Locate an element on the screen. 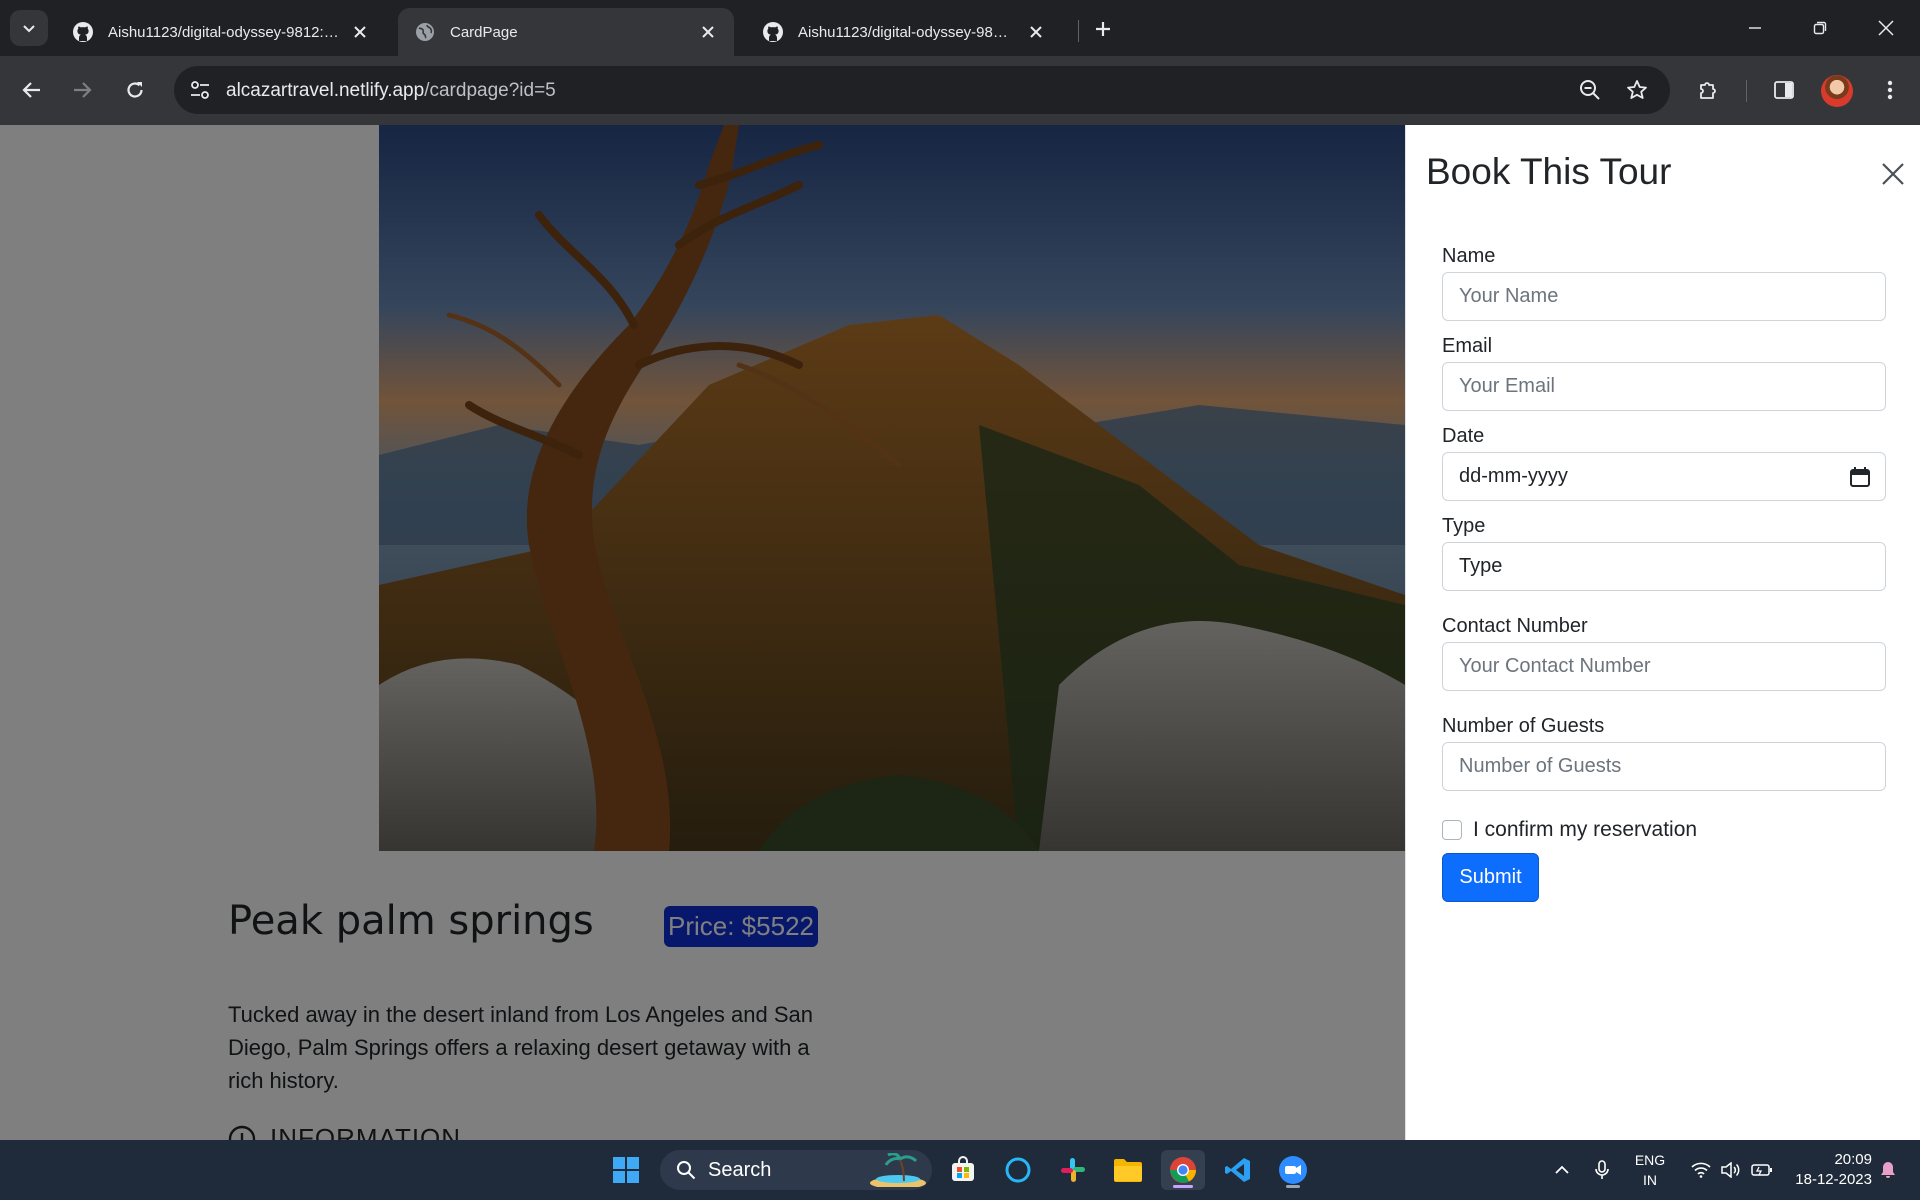  tab-separator is located at coordinates (1078, 31).